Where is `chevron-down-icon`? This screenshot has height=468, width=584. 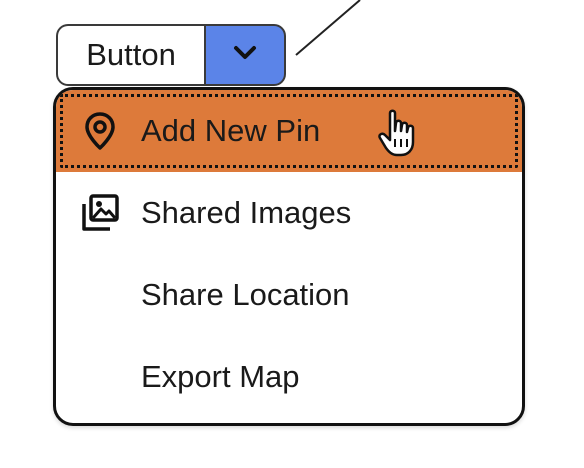 chevron-down-icon is located at coordinates (245, 55).